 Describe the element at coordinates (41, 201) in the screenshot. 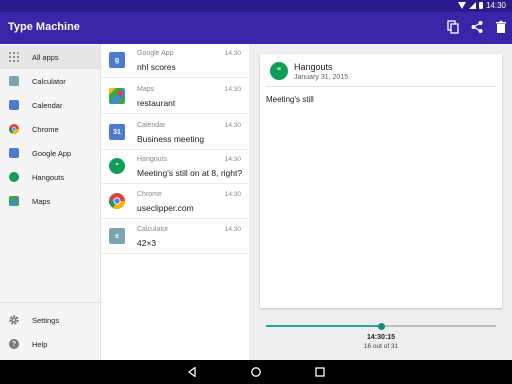

I see `sidebar-item-label: Maps` at that location.